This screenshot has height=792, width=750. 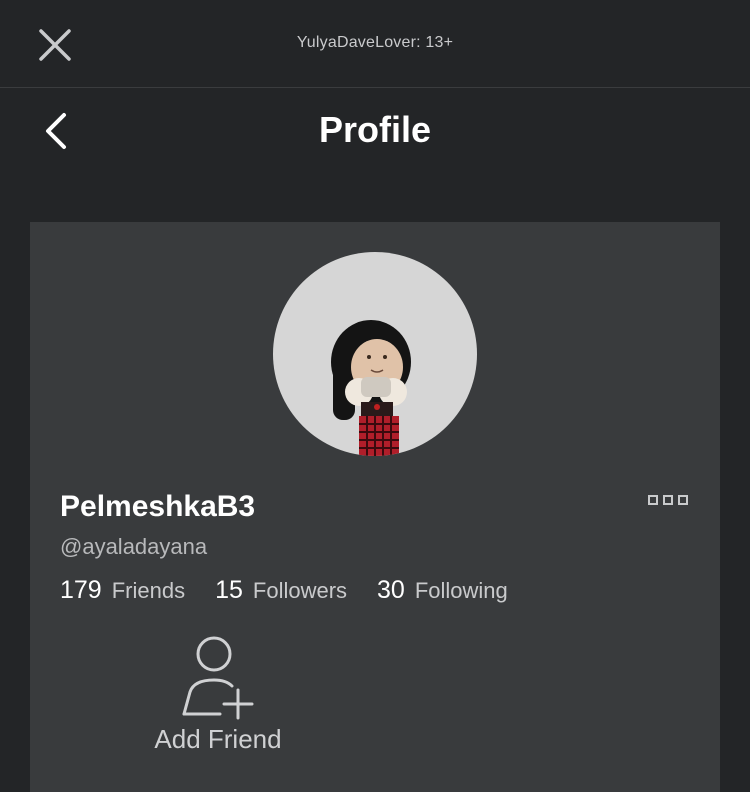 I want to click on following-label: Following, so click(x=461, y=590).